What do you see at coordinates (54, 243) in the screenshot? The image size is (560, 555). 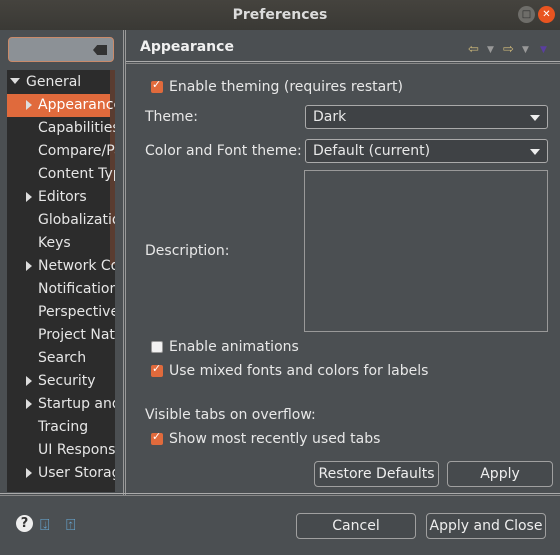 I see `tree-item-label: Keys` at bounding box center [54, 243].